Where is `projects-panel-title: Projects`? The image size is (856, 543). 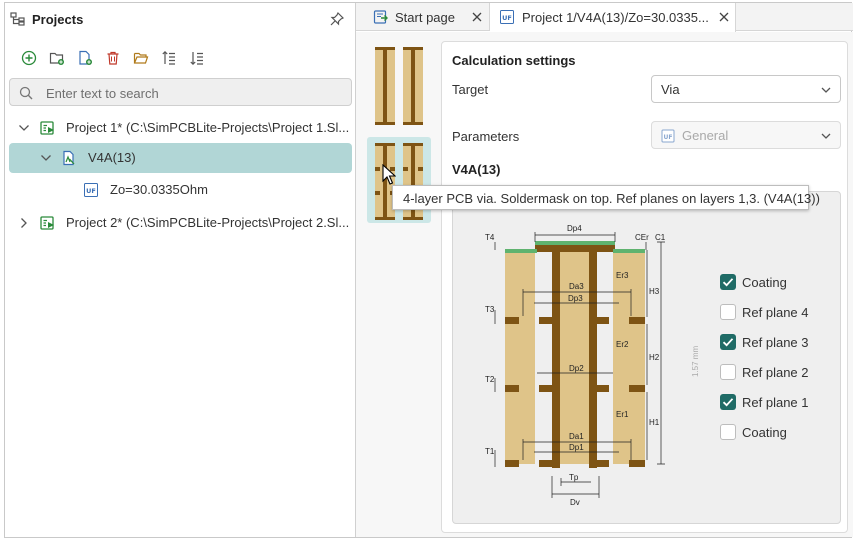 projects-panel-title: Projects is located at coordinates (58, 19).